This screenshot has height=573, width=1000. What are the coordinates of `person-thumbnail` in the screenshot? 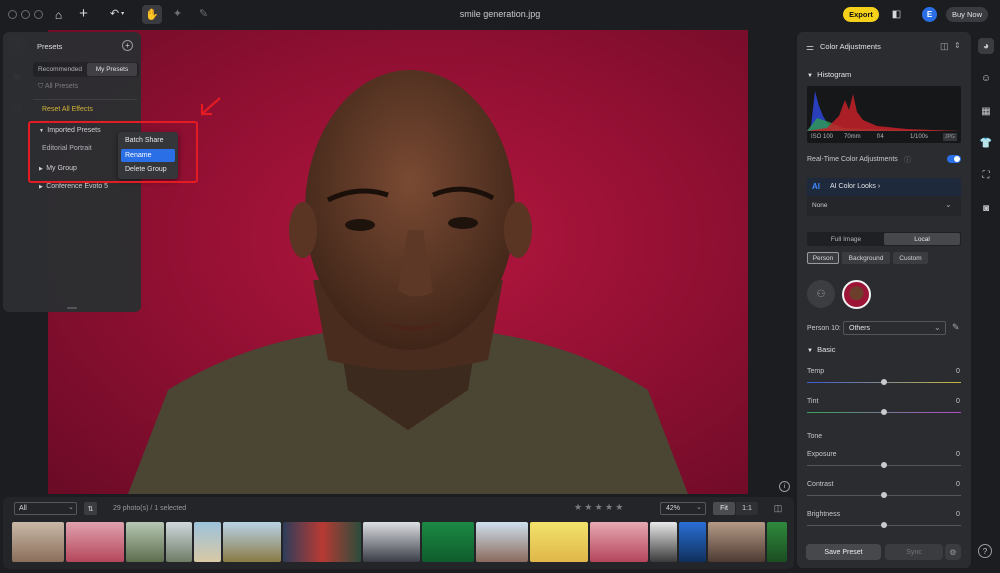 It's located at (856, 294).